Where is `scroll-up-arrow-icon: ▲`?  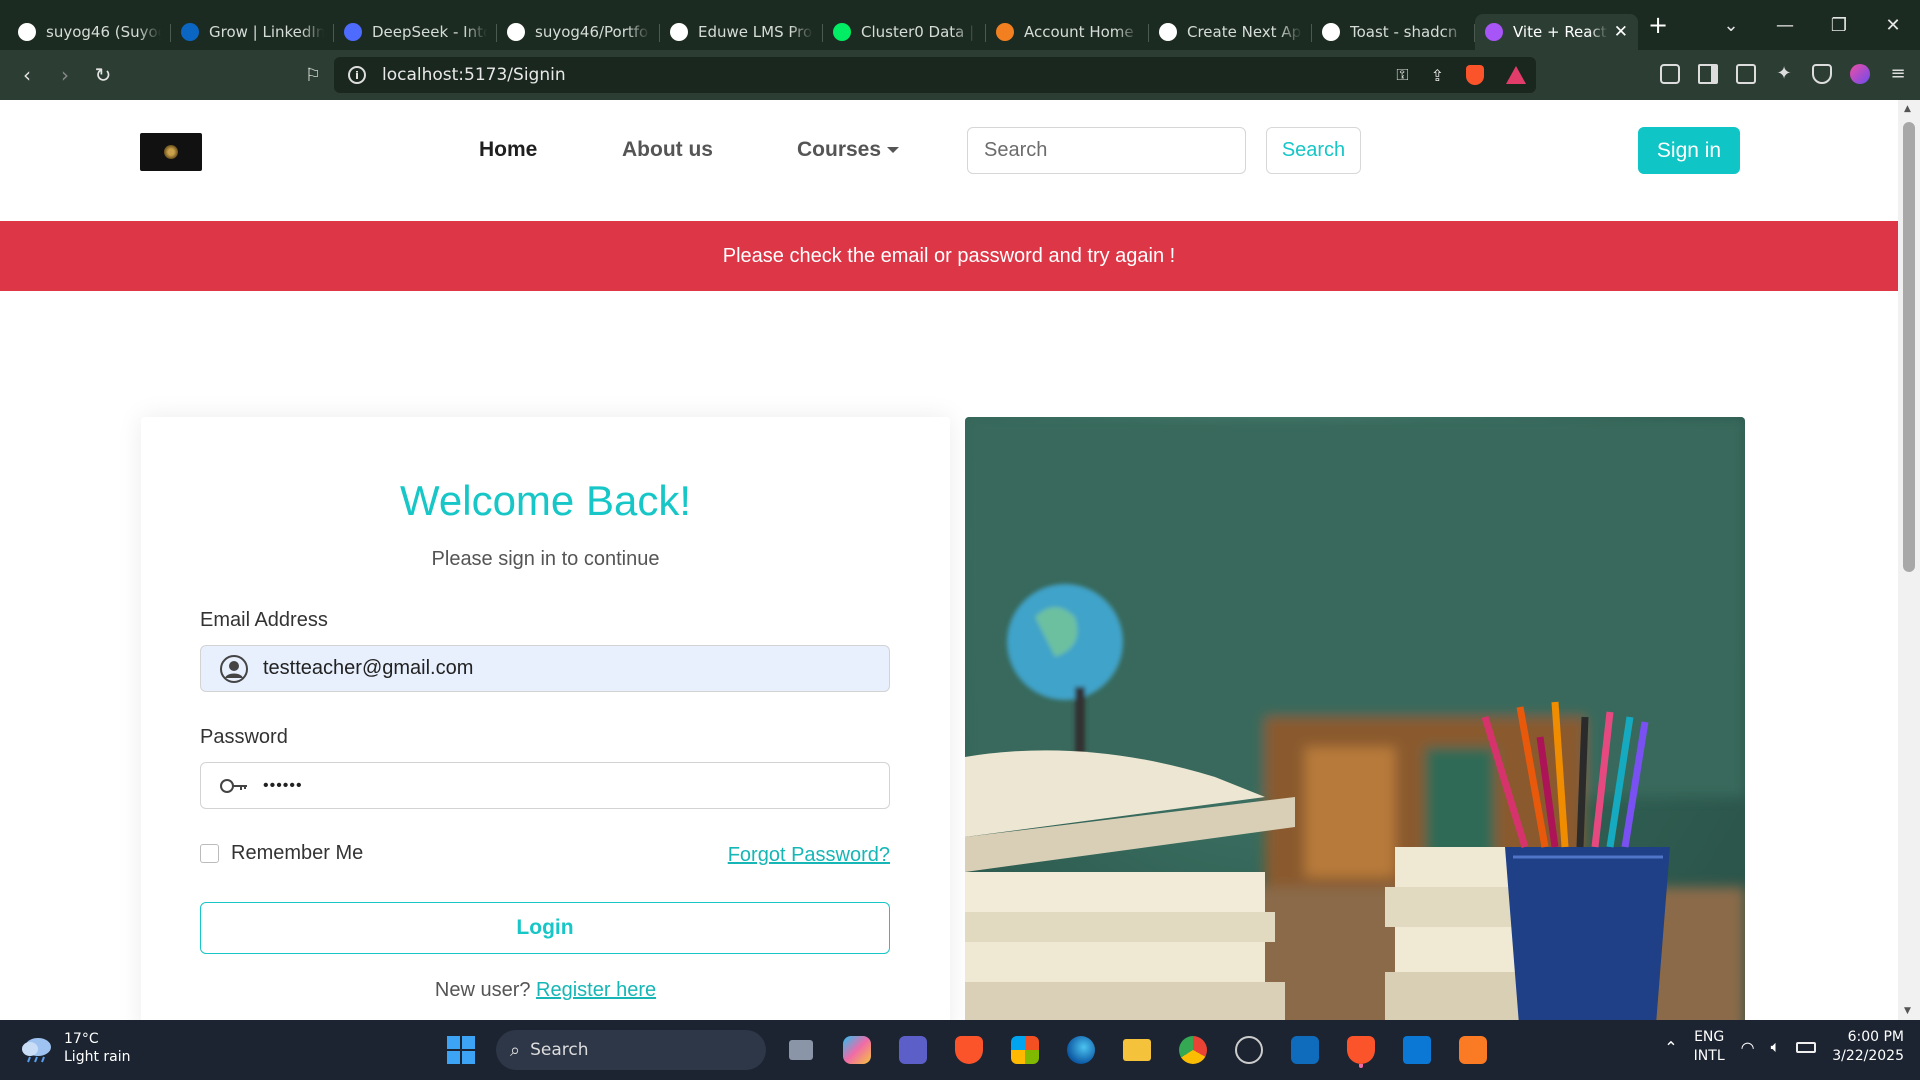 scroll-up-arrow-icon: ▲ is located at coordinates (1907, 109).